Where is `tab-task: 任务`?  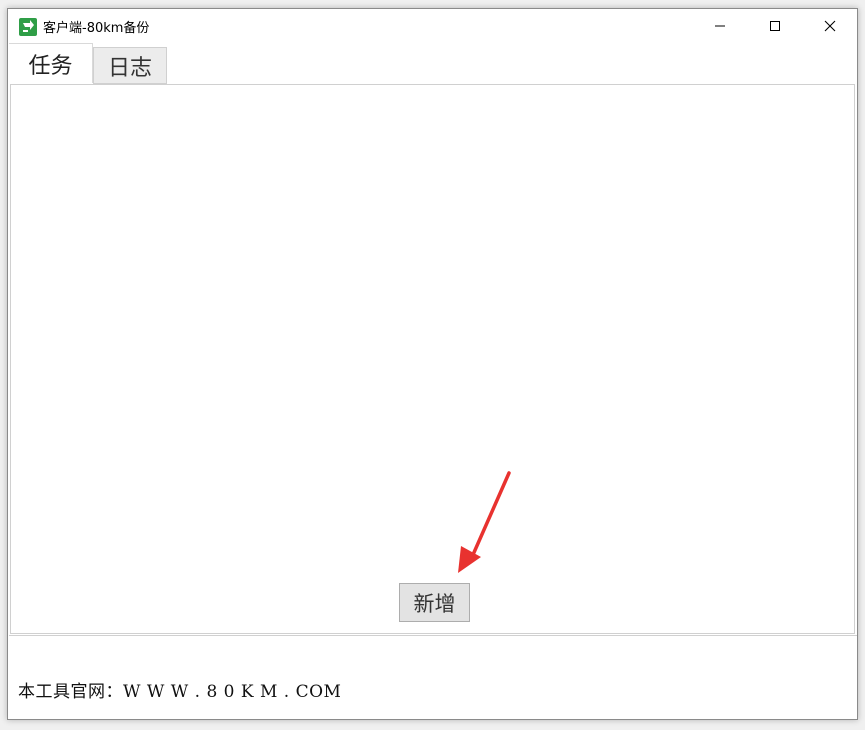 tab-task: 任务 is located at coordinates (51, 63).